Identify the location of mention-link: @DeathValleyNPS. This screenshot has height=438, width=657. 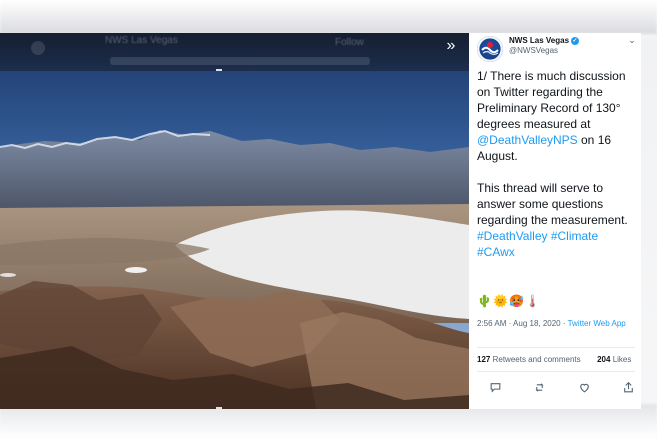
(527, 140).